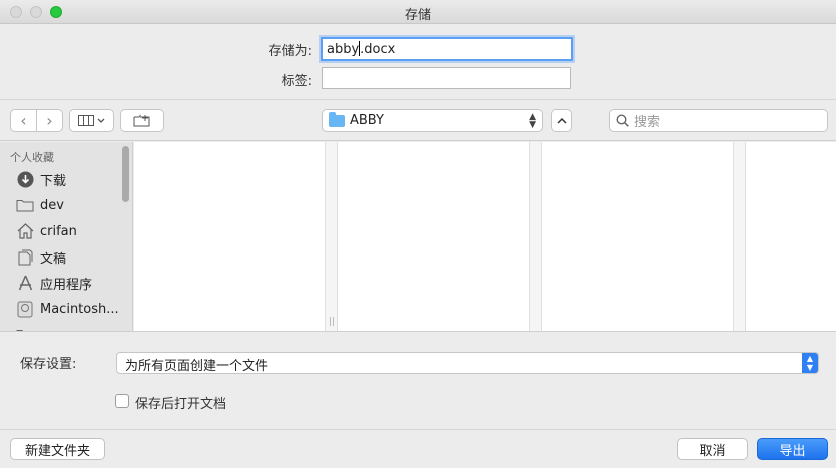 This screenshot has height=468, width=836. What do you see at coordinates (25, 179) in the screenshot?
I see `download-icon` at bounding box center [25, 179].